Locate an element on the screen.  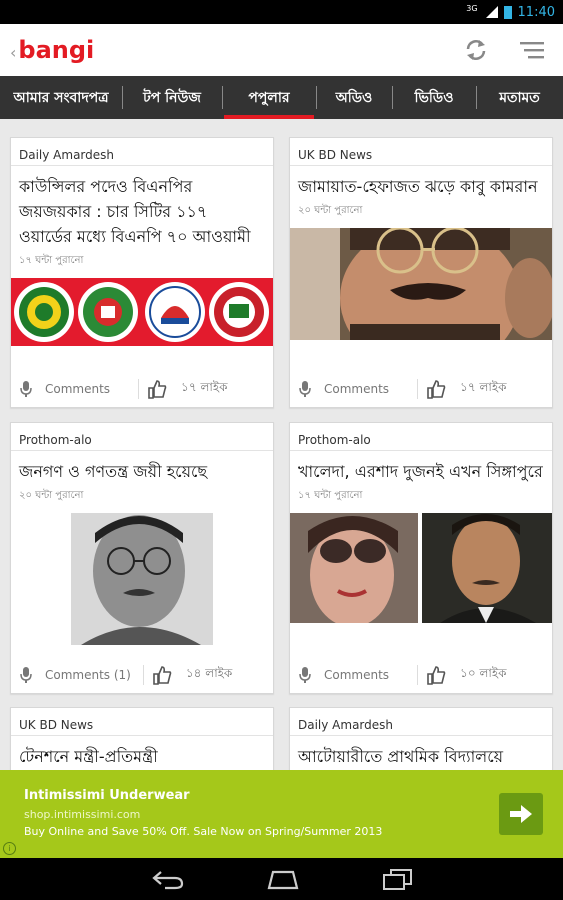
tab-label: আমার সংবাদপত্র is located at coordinates (61, 97).